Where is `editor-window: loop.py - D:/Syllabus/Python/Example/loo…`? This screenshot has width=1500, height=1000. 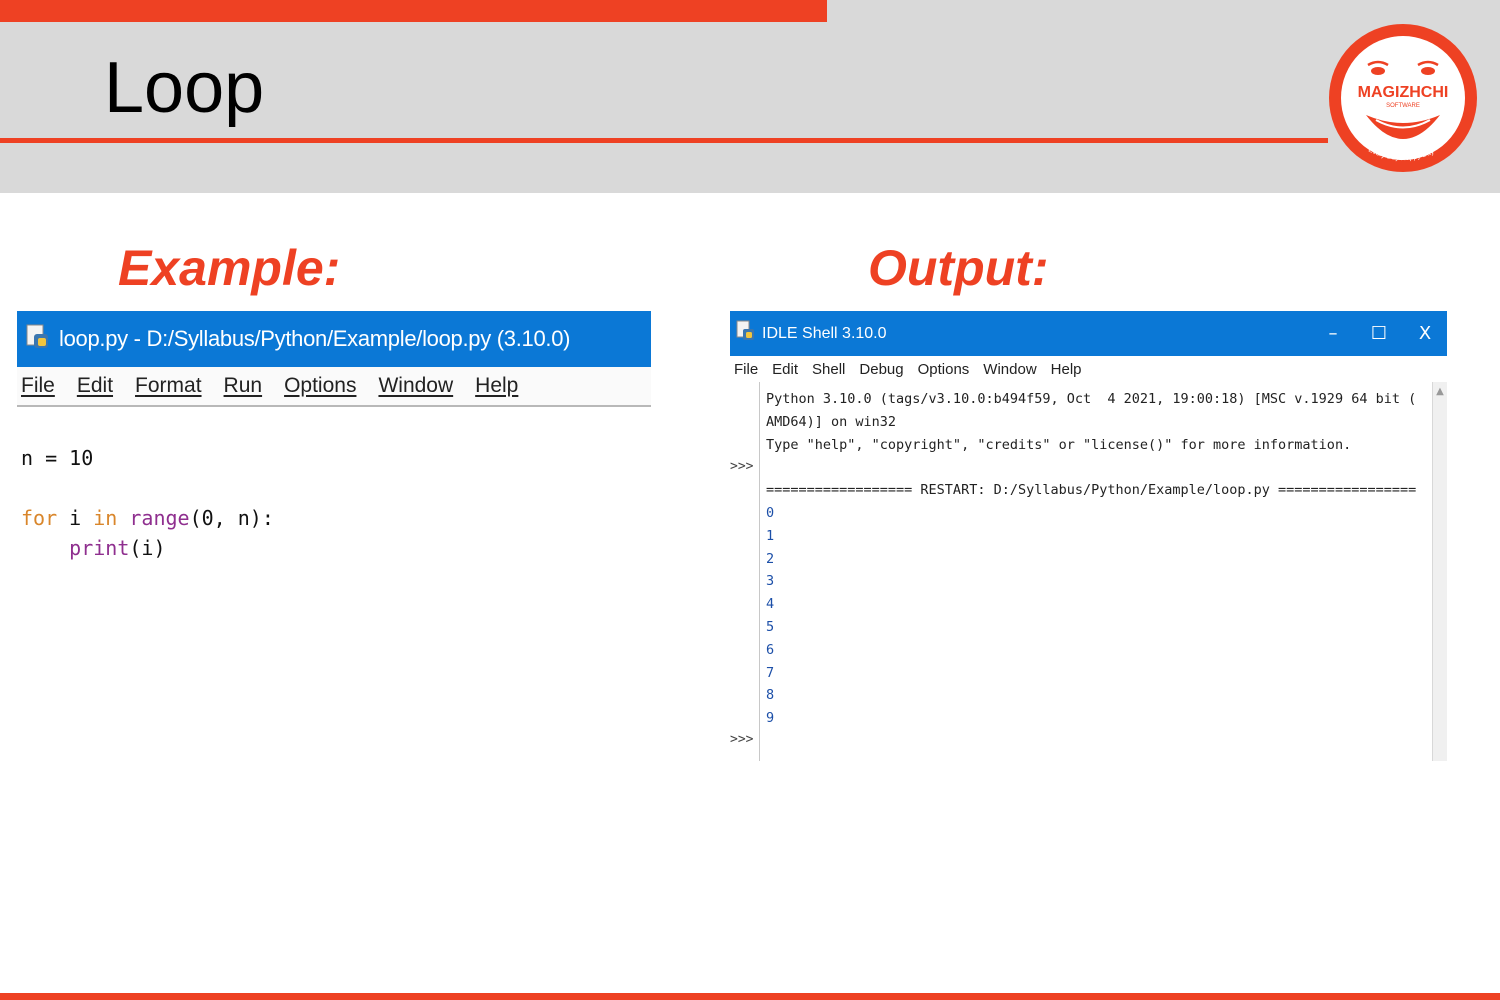 editor-window: loop.py - D:/Syllabus/Python/Example/loo… is located at coordinates (334, 441).